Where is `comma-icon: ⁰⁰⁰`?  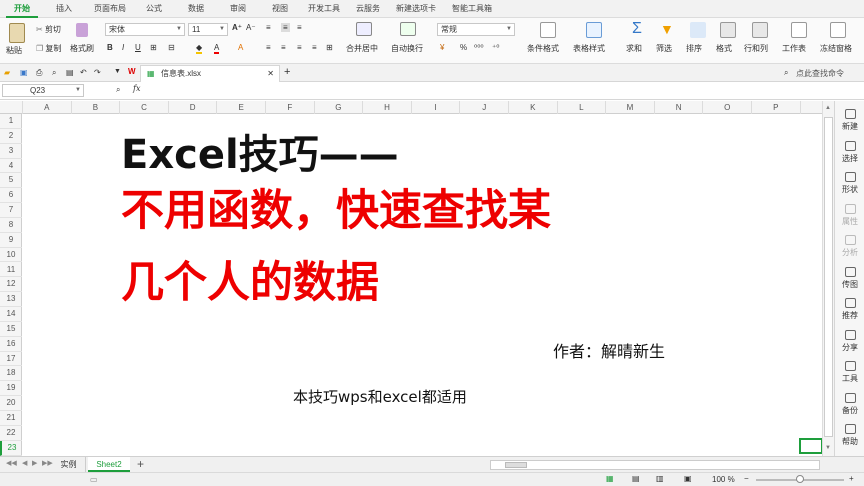 comma-icon: ⁰⁰⁰ is located at coordinates (479, 47).